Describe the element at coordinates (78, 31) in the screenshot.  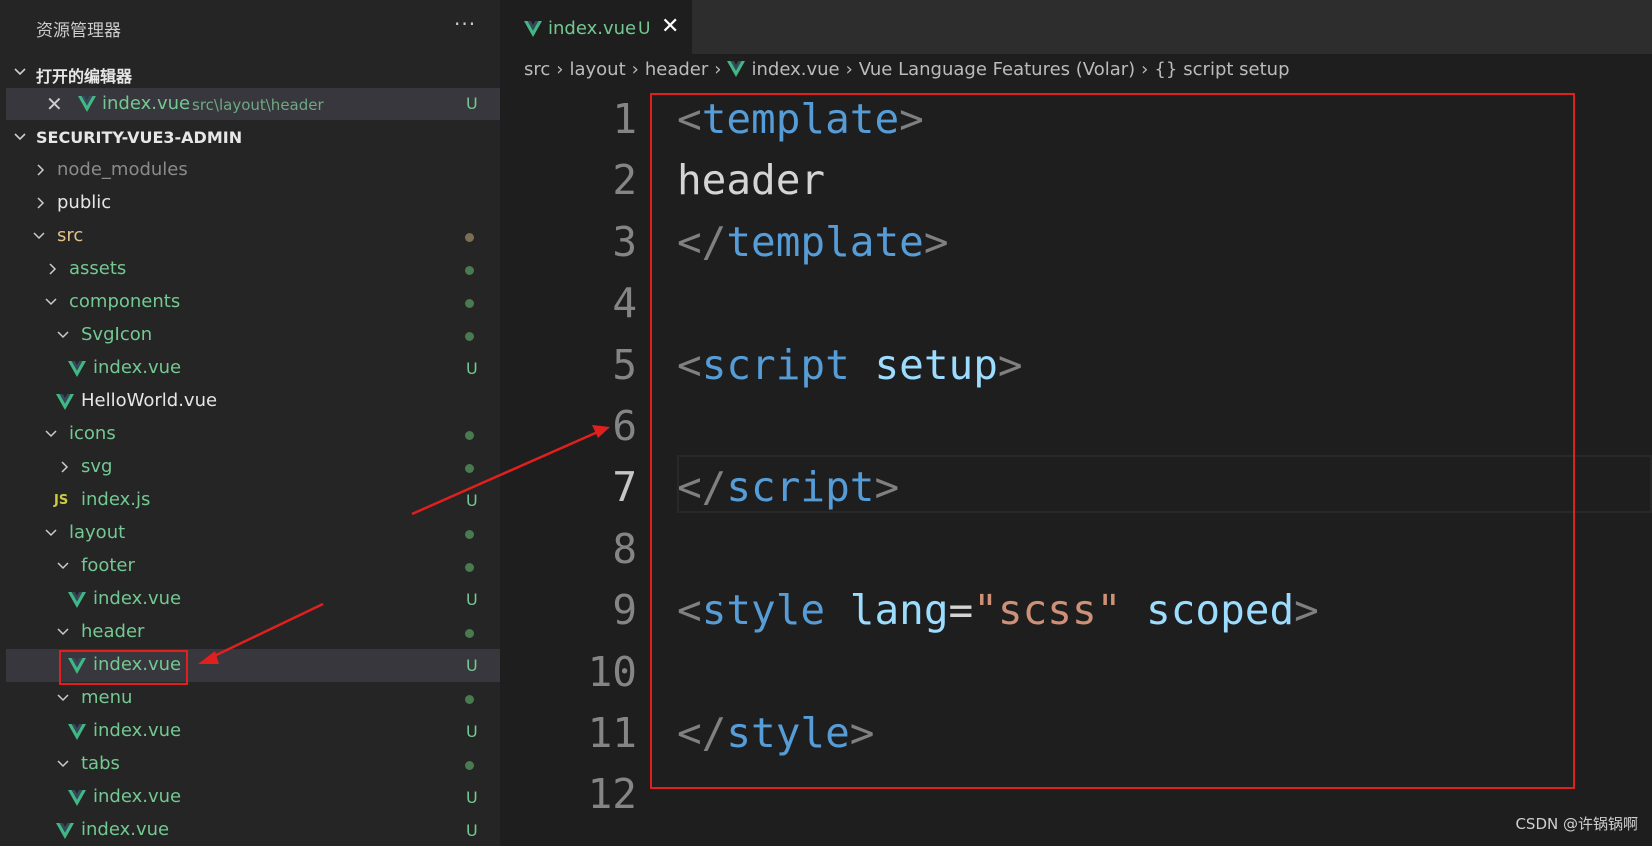
I see `explorer-title: 资源管理器` at that location.